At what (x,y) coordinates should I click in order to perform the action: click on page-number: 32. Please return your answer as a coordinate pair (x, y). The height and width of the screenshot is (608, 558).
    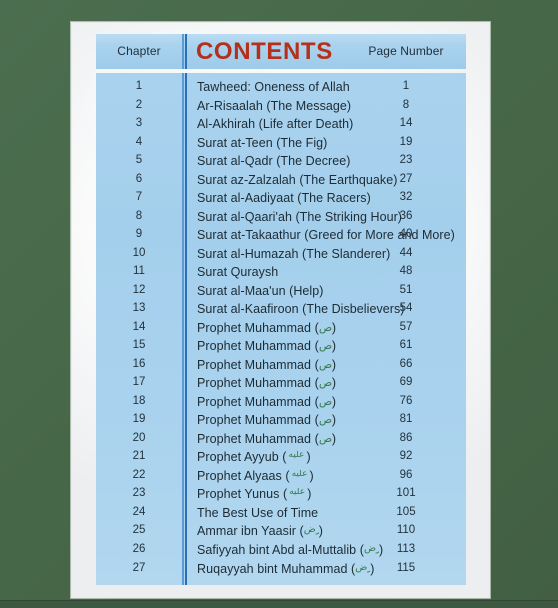
    Looking at the image, I should click on (406, 197).